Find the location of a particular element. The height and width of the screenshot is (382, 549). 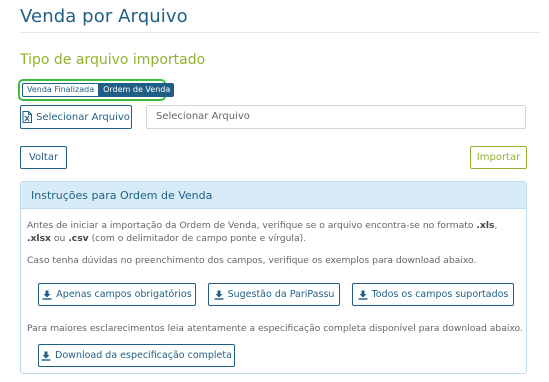

instructions-title: Instruções para Ordem de Venda is located at coordinates (273, 195).